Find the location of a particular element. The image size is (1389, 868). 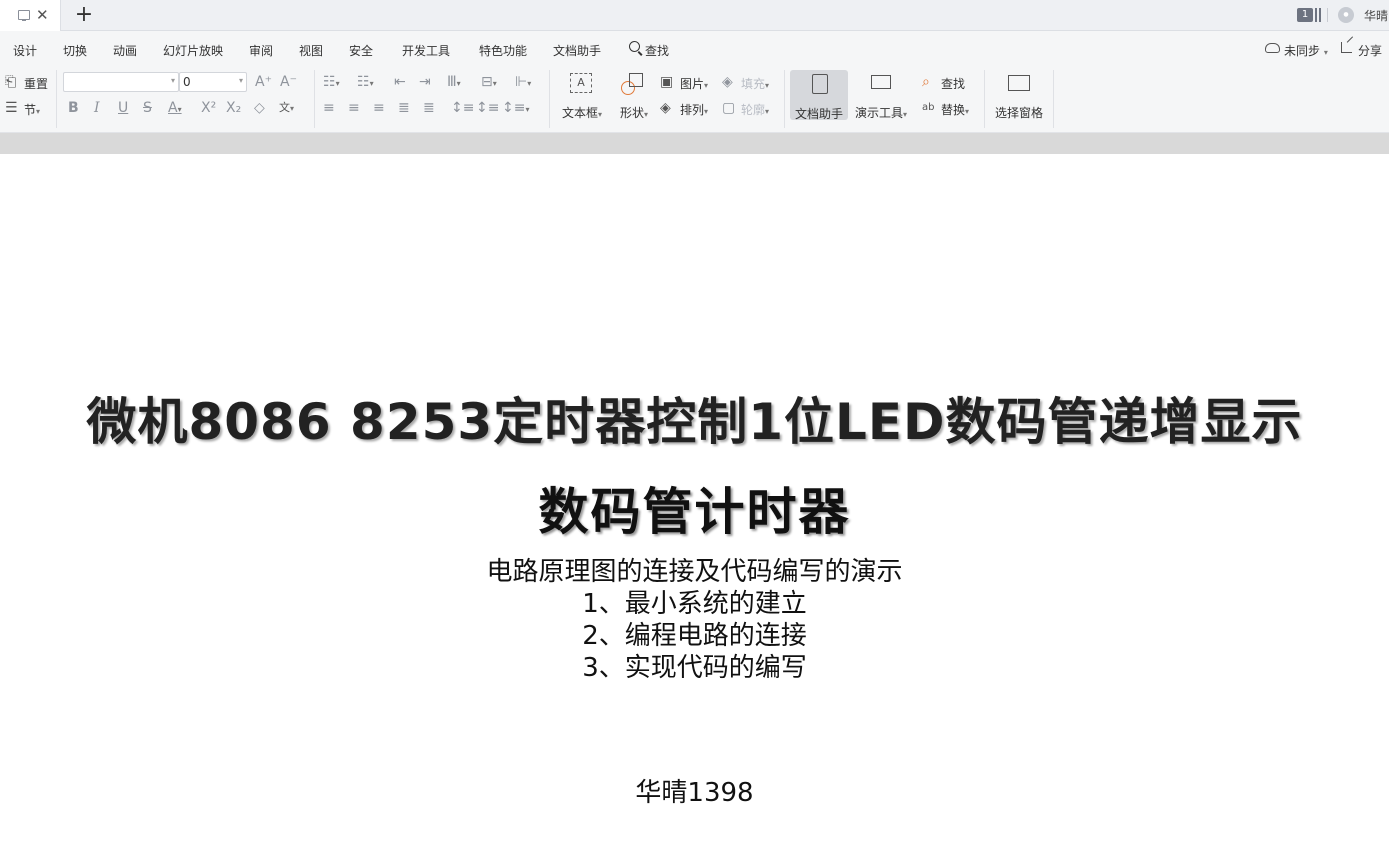

font-size-value: 0 is located at coordinates (187, 82).